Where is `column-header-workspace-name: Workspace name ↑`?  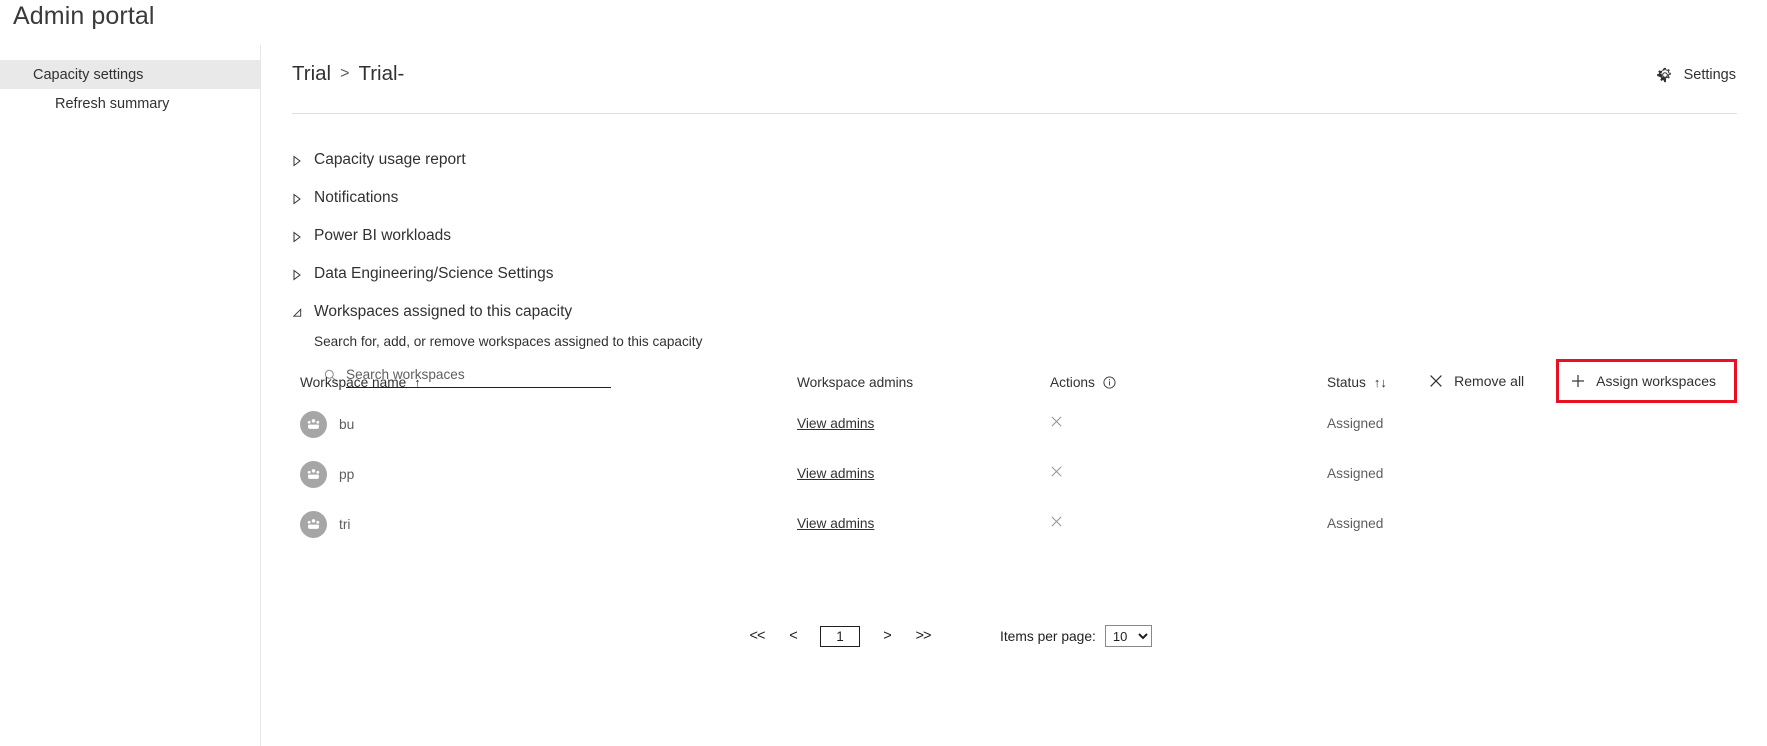 column-header-workspace-name: Workspace name ↑ is located at coordinates (360, 382).